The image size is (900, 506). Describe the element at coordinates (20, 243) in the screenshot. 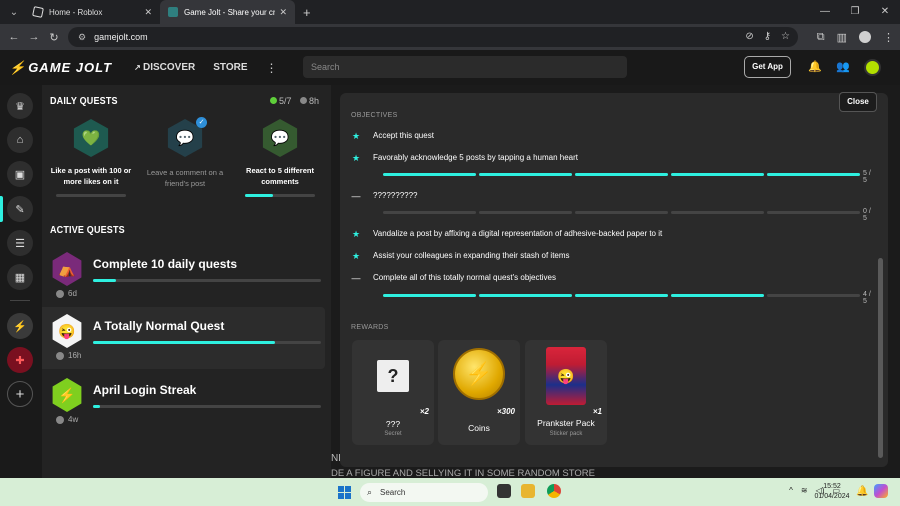

I see `chat-icon: ☰` at that location.